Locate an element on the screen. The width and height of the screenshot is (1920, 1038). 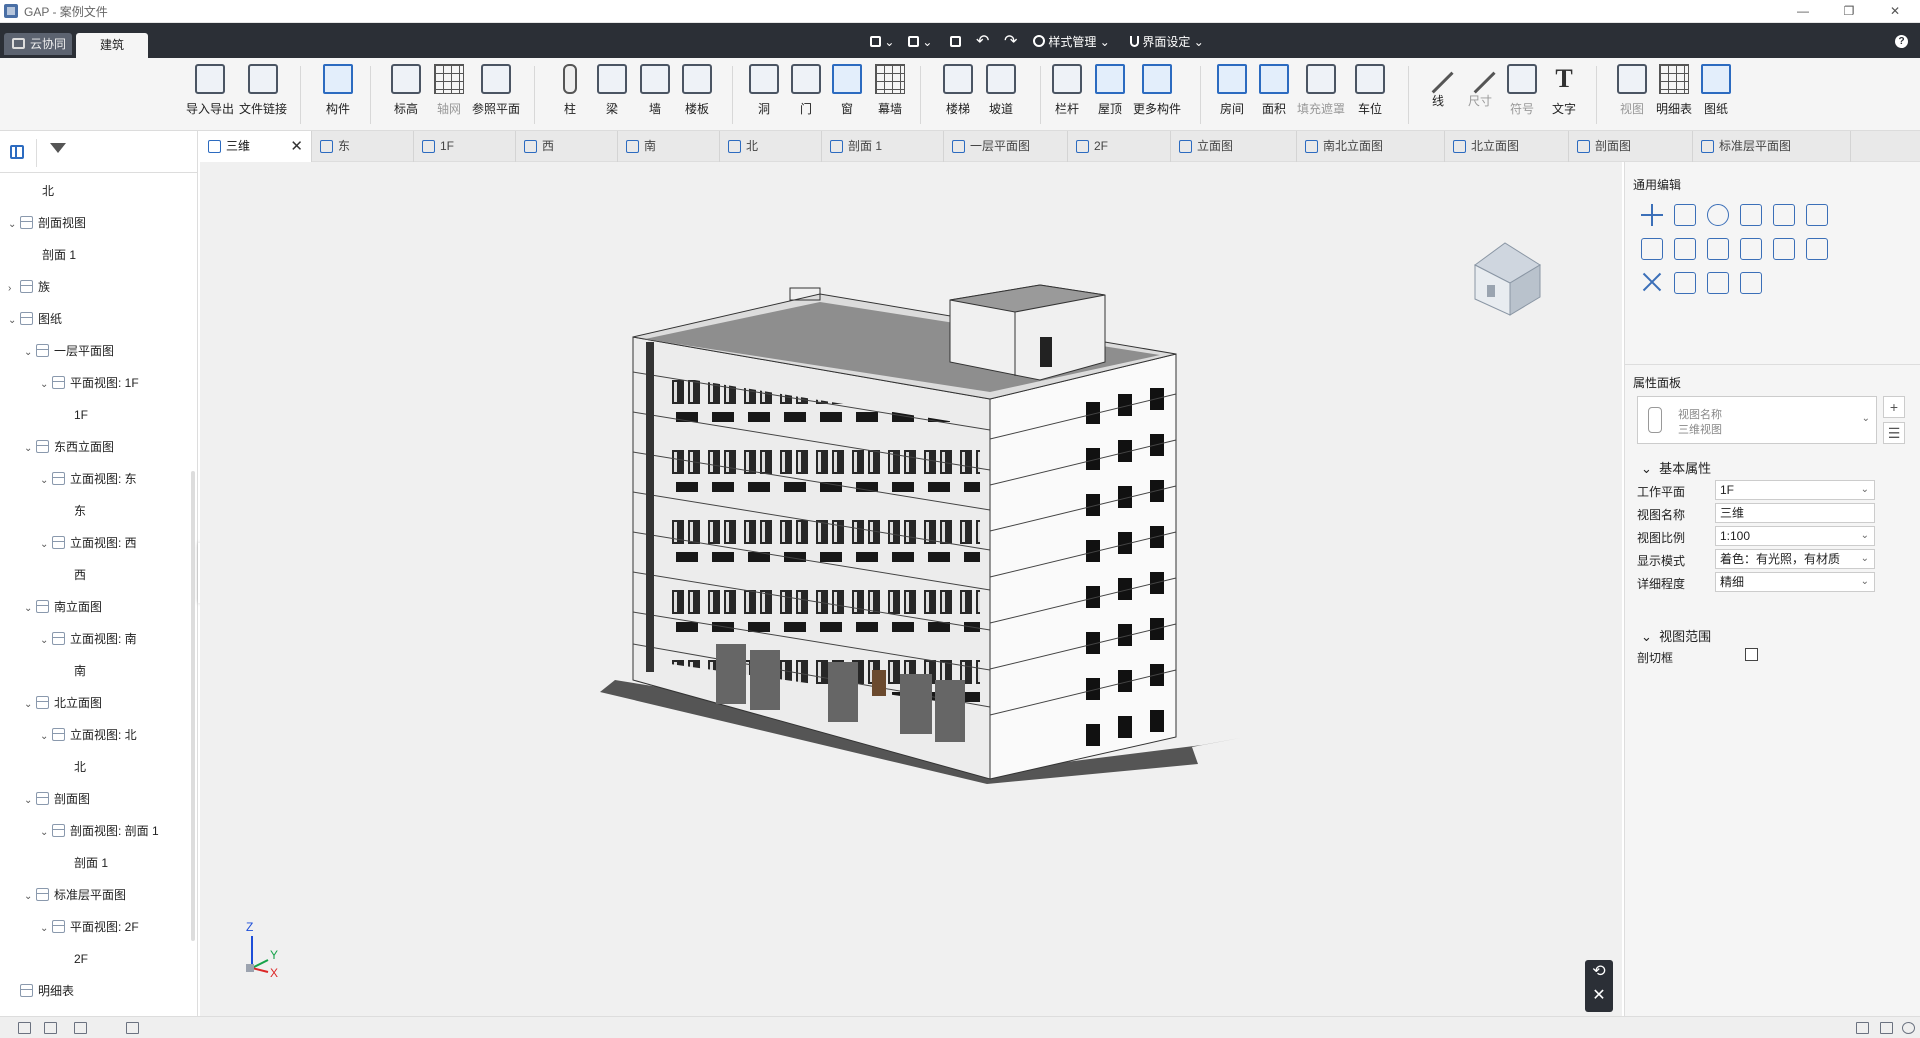
document-icon is located at coordinates (1886, 1028).